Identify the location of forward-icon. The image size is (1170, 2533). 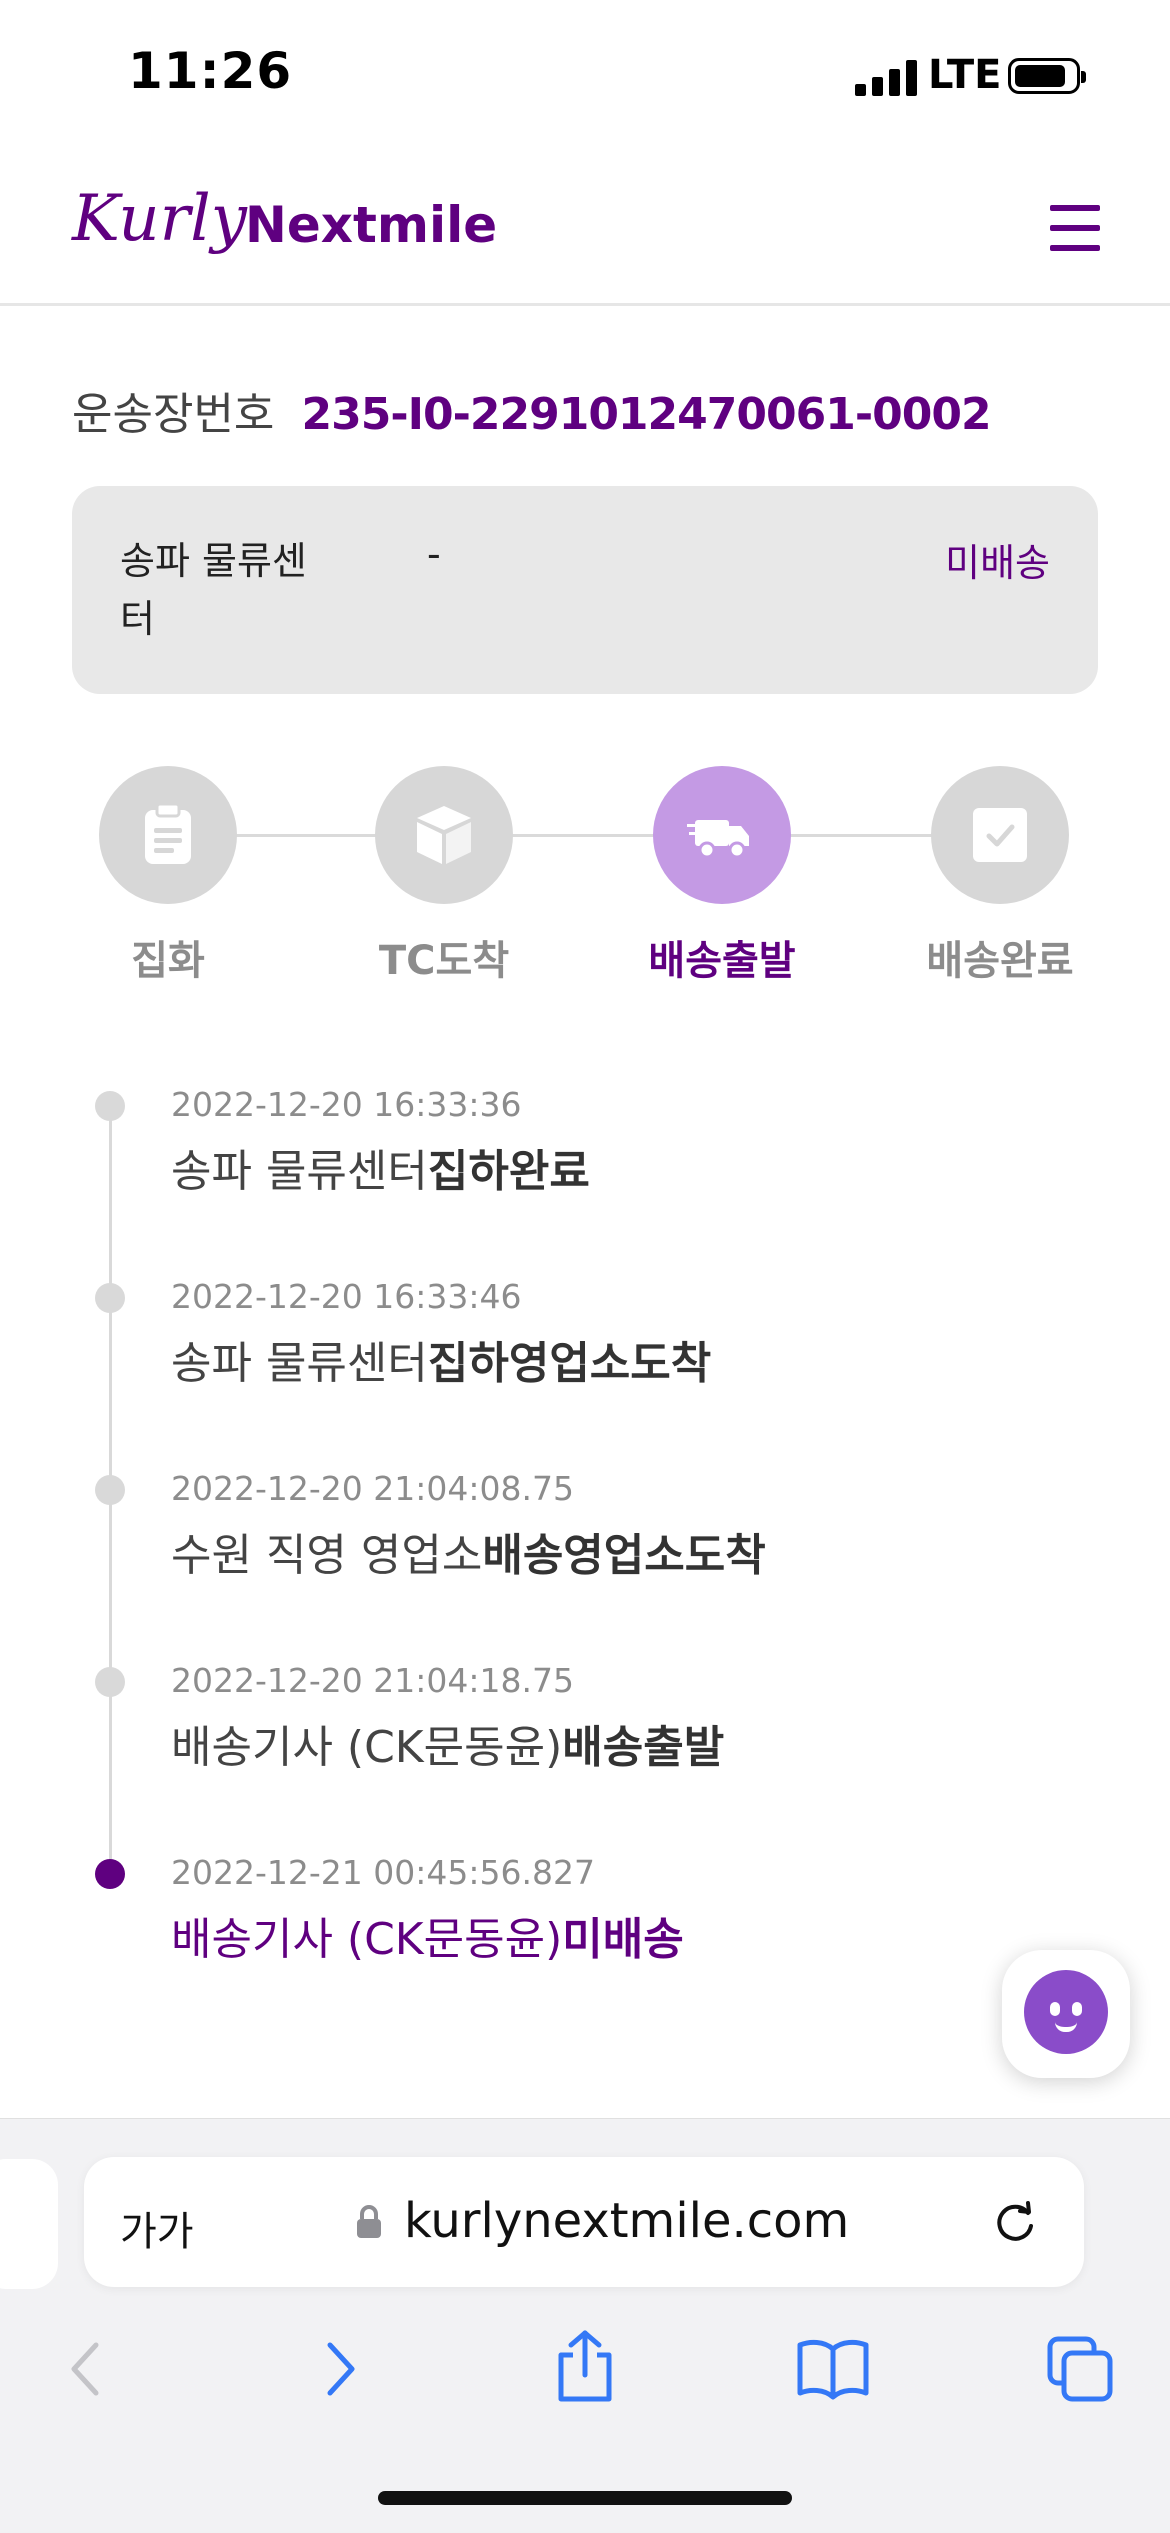
(340, 2371).